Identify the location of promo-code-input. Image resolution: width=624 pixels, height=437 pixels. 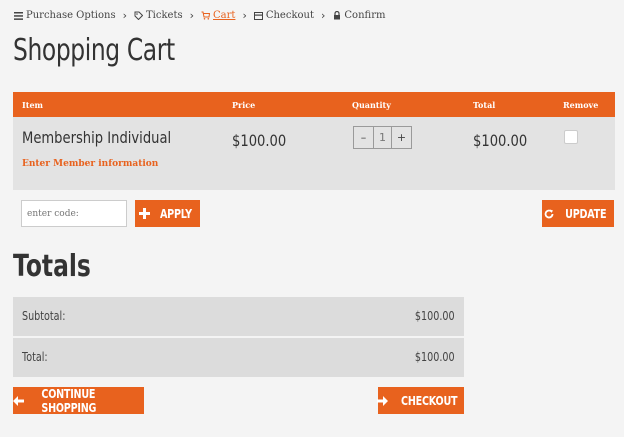
(74, 213).